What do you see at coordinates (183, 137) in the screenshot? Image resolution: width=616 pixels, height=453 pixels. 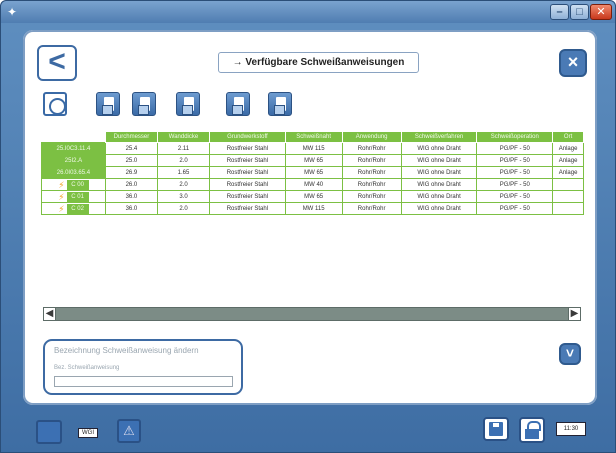 I see `column-header: Wanddicke` at bounding box center [183, 137].